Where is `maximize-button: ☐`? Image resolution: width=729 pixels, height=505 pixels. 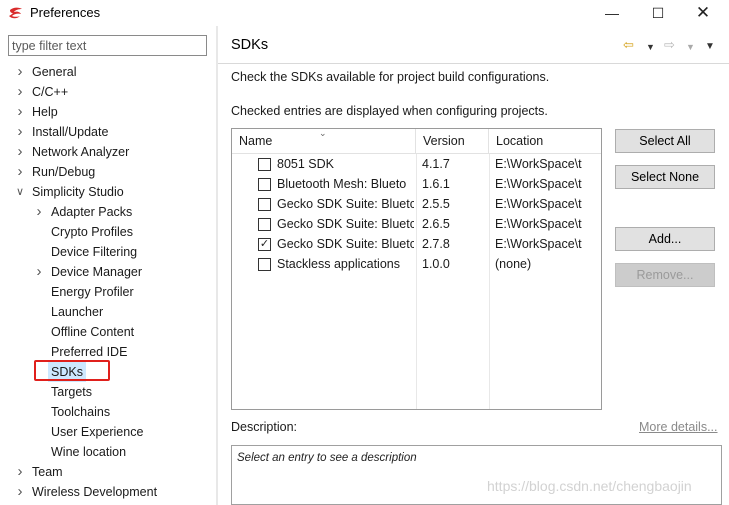
maximize-button: ☐ is located at coordinates (658, 13).